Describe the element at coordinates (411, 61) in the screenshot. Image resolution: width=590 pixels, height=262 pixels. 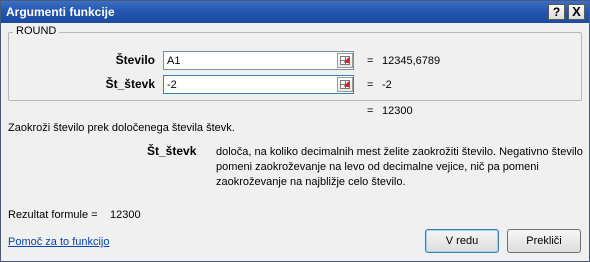
I see `argument-result-stevilo: 12345,6789` at that location.